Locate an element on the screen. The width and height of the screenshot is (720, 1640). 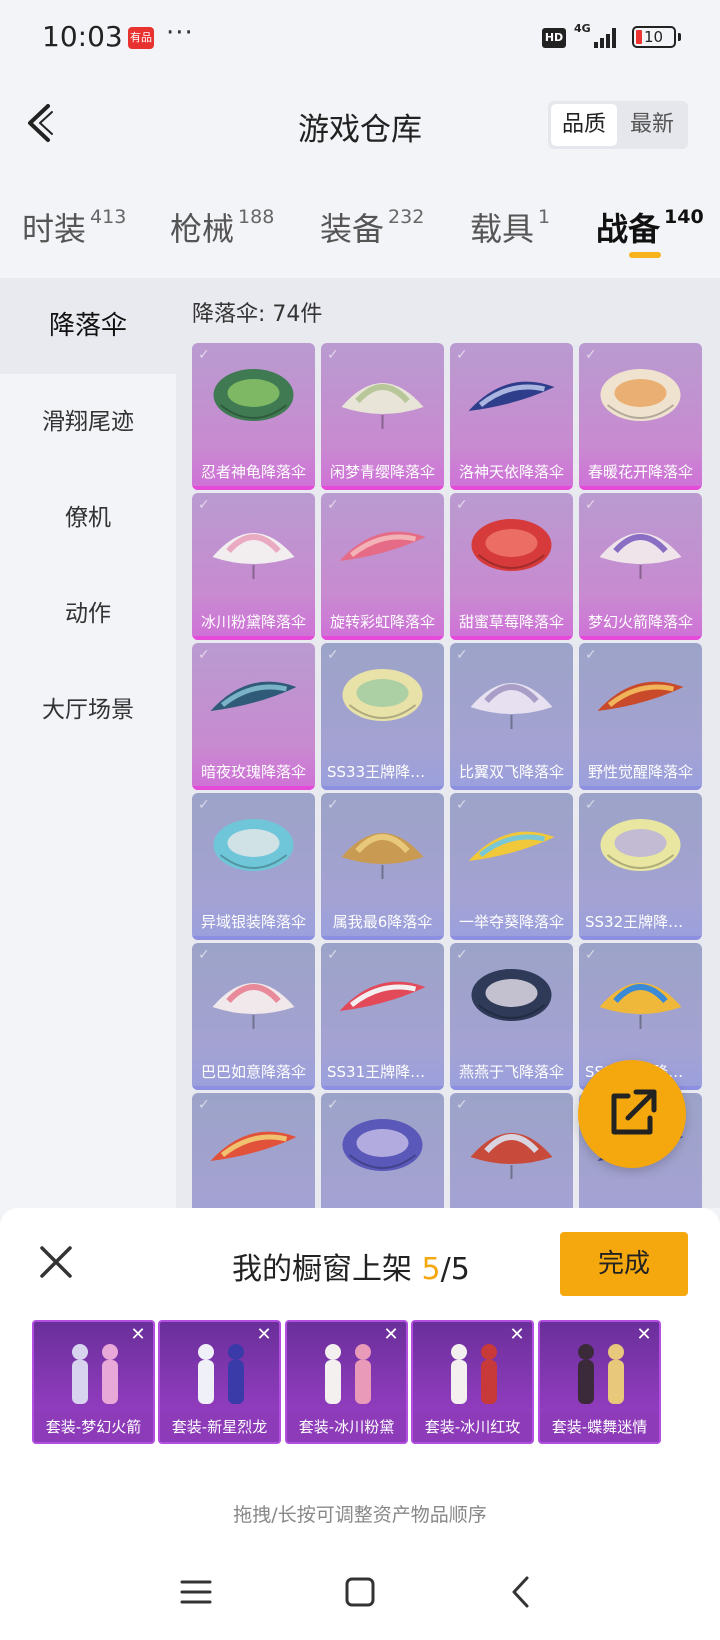
sheet-title: 我的橱窗上架 5/5 is located at coordinates (351, 1266).